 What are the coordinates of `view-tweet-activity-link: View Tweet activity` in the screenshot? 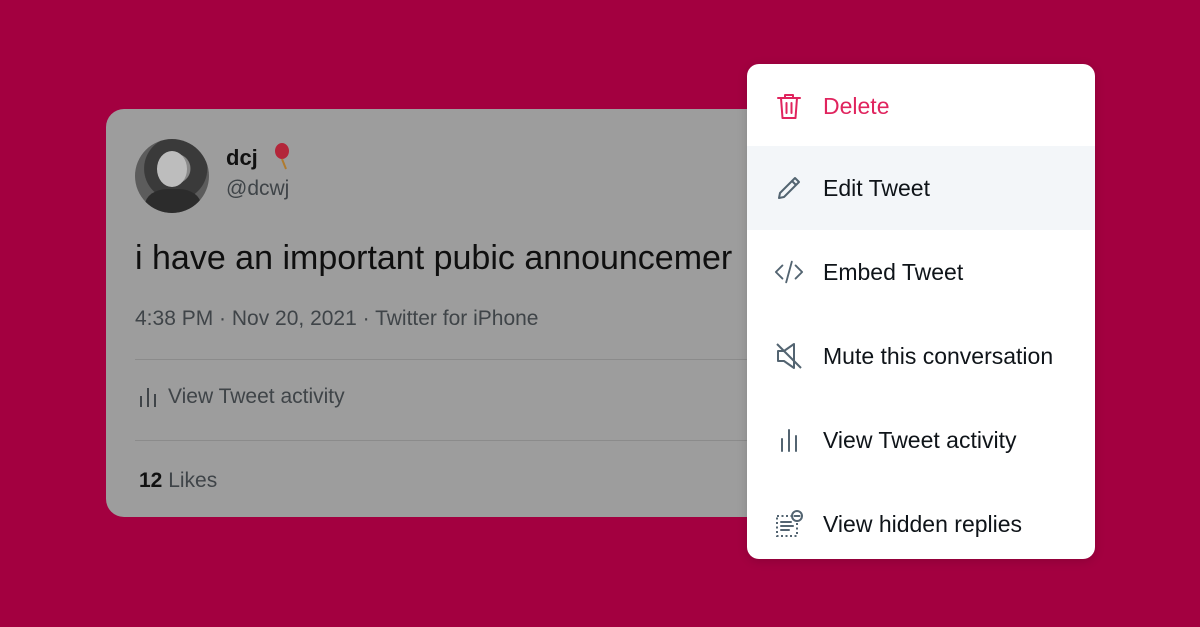 It's located at (241, 397).